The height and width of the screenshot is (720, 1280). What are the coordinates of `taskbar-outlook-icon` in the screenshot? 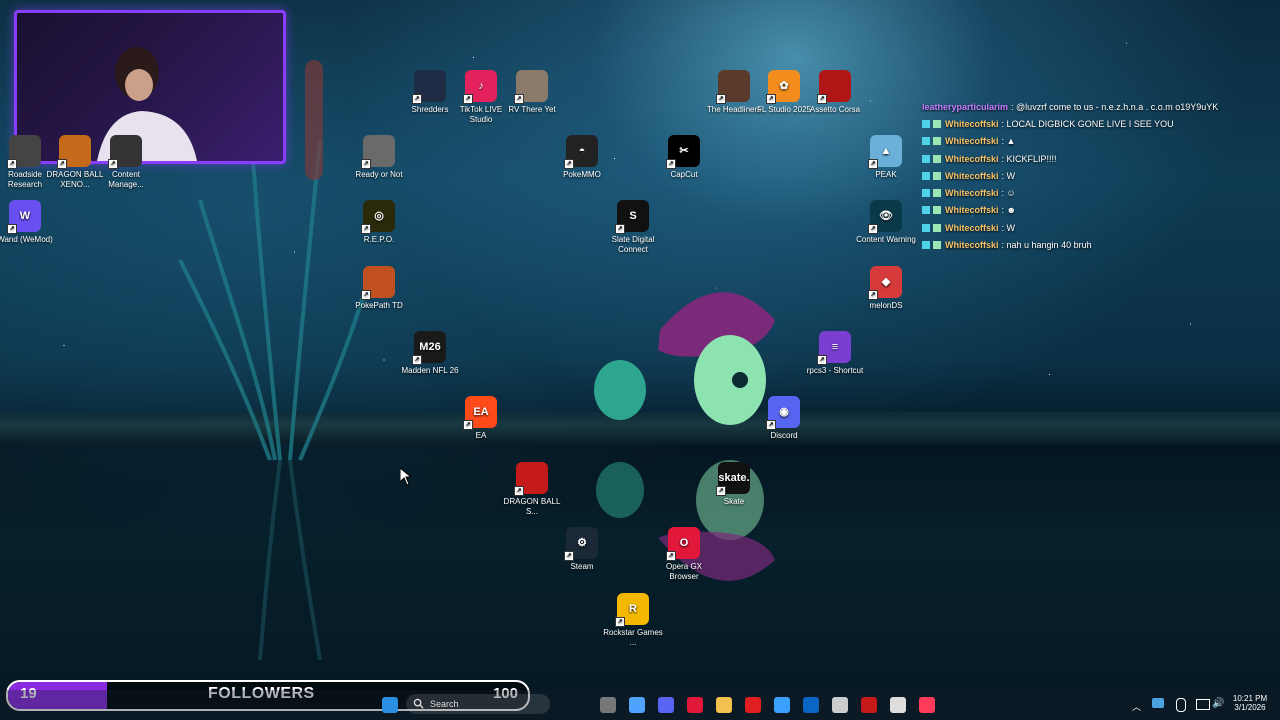 It's located at (811, 705).